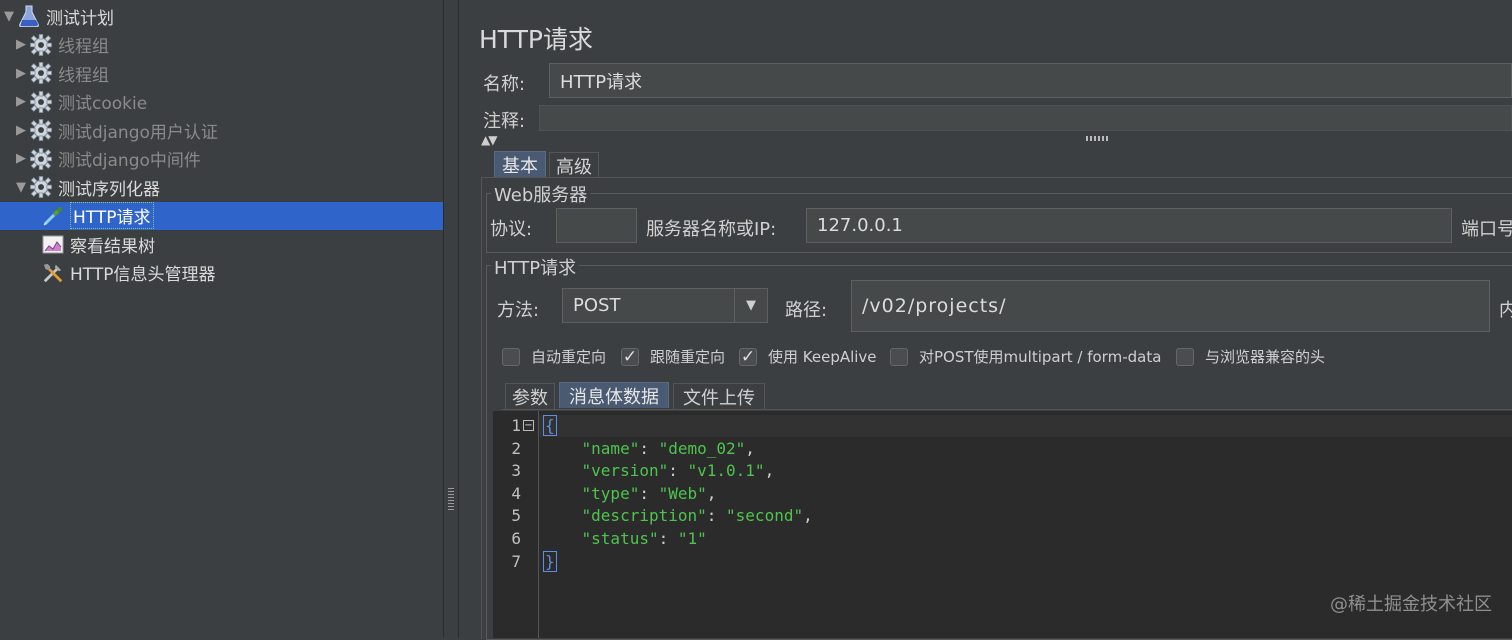 This screenshot has width=1512, height=640. I want to click on tree-item-label: 察看结果树, so click(112, 246).